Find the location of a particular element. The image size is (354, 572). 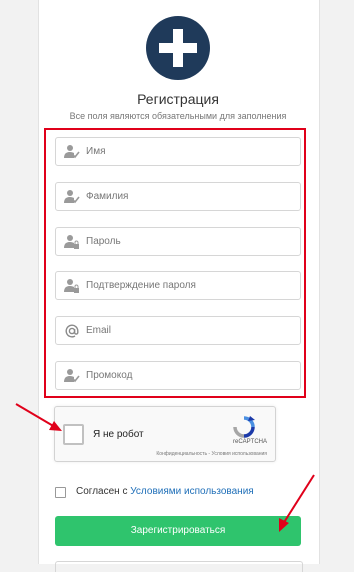

register-button: Зарегистрироваться is located at coordinates (178, 531).